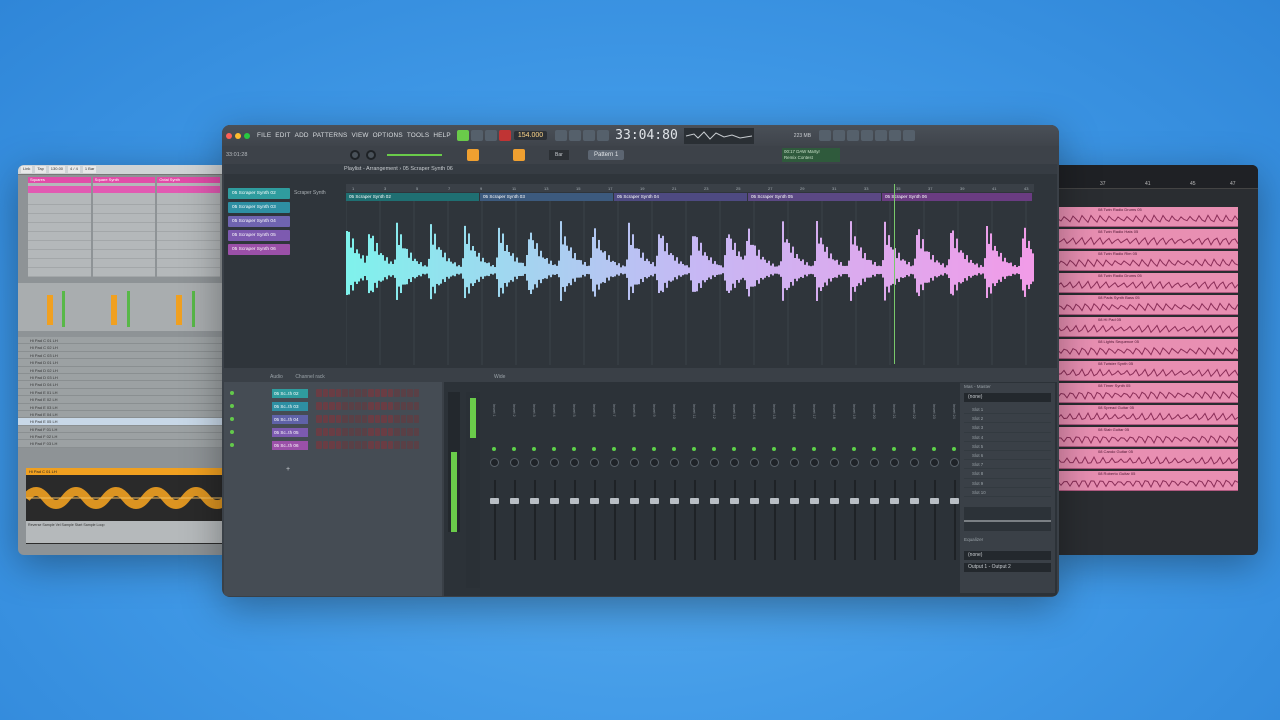 This screenshot has height=720, width=1280. I want to click on list-item: Hi Pad C 01 LH, so click(124, 341).